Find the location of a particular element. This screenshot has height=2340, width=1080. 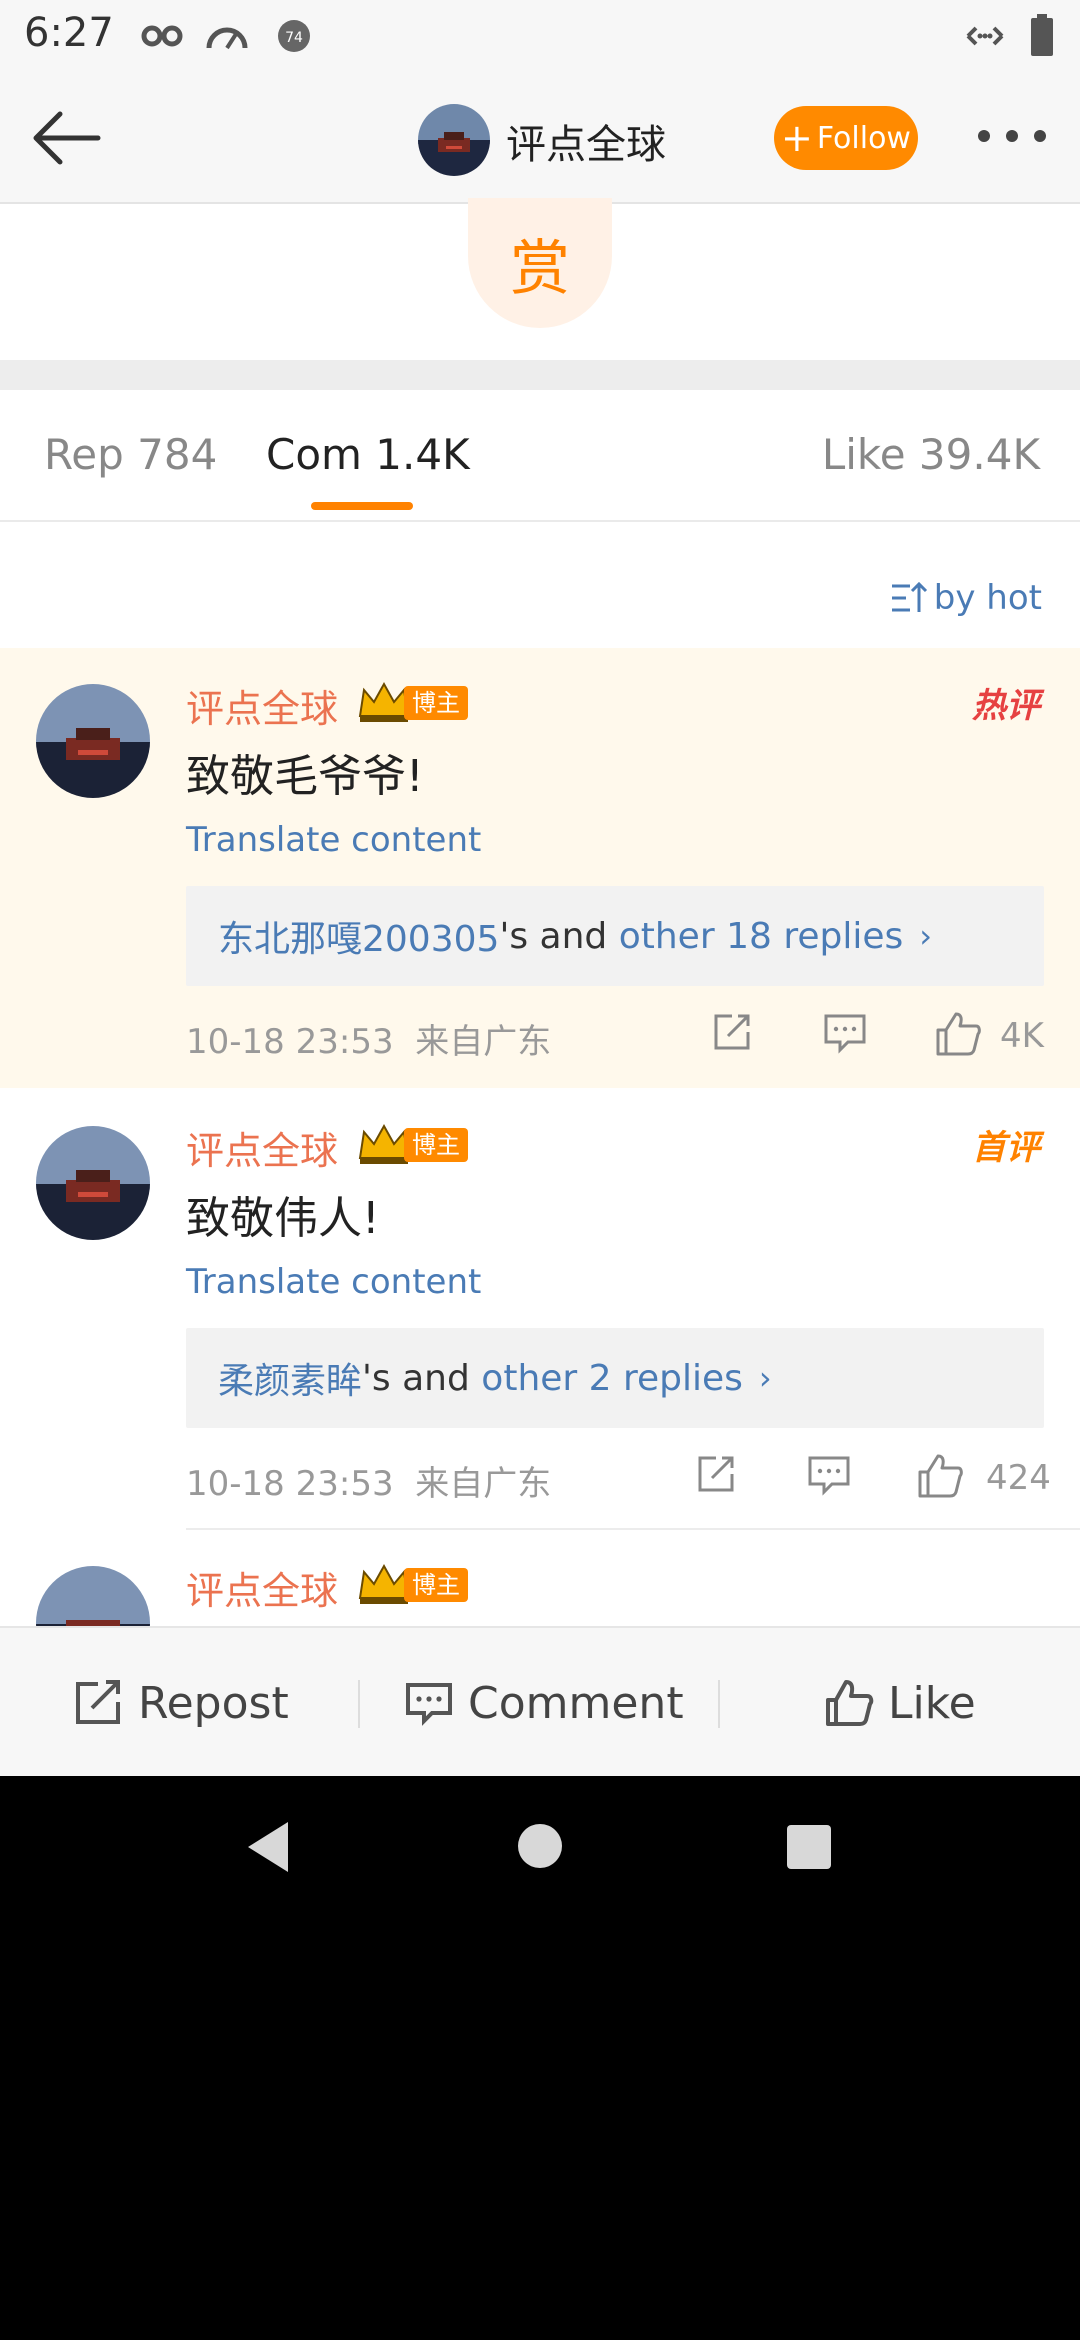

like-count: 424 is located at coordinates (1018, 1478).